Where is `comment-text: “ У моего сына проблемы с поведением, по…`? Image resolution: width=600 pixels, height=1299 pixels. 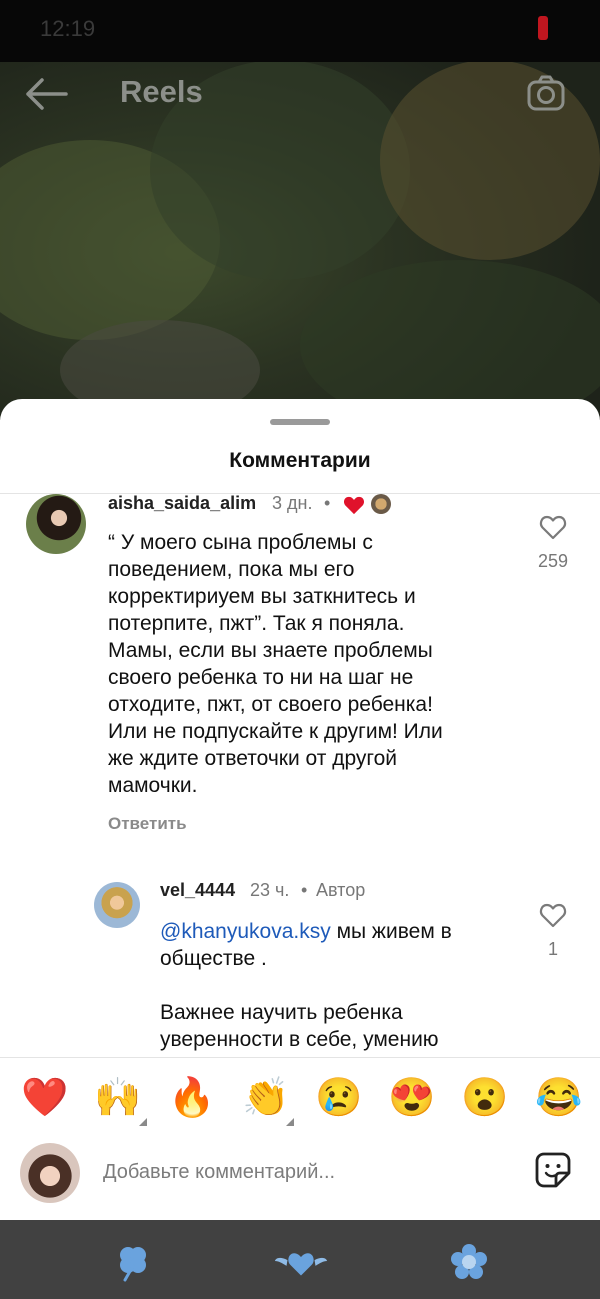 comment-text: “ У моего сына проблемы с поведением, по… is located at coordinates (275, 664).